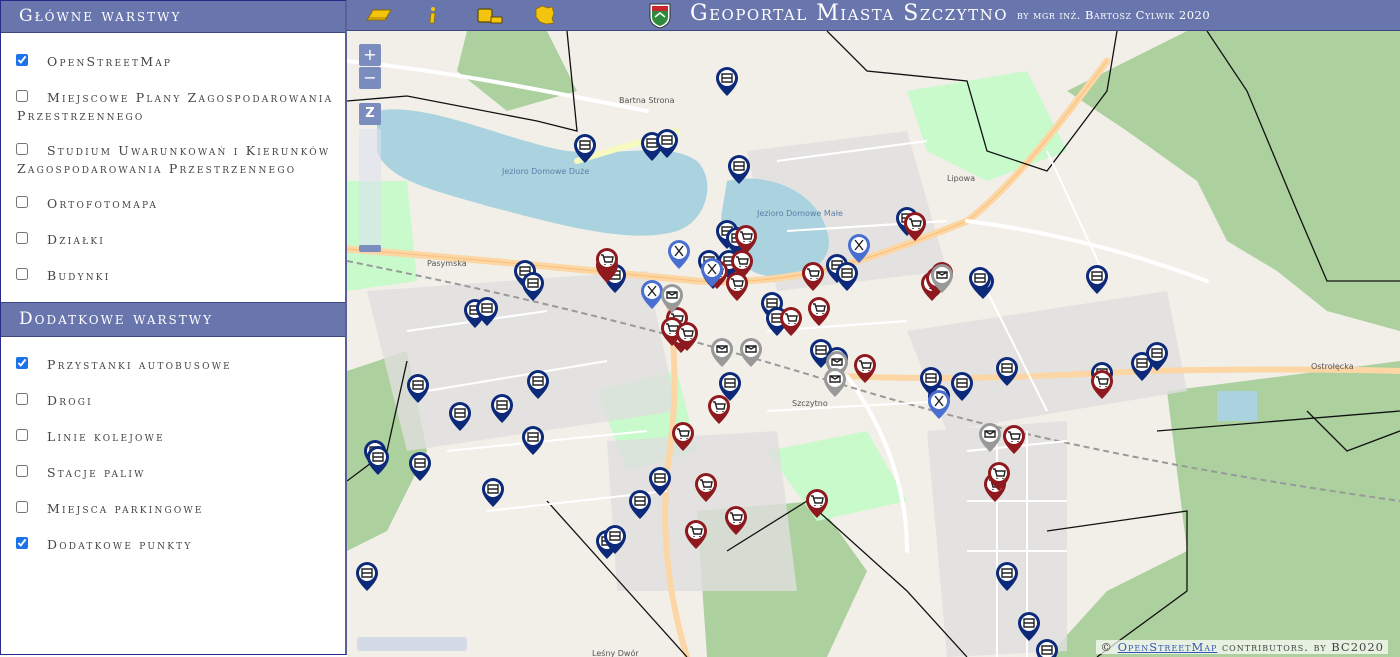  Describe the element at coordinates (106, 436) in the screenshot. I see `layer-label: Linie kolejowe` at that location.